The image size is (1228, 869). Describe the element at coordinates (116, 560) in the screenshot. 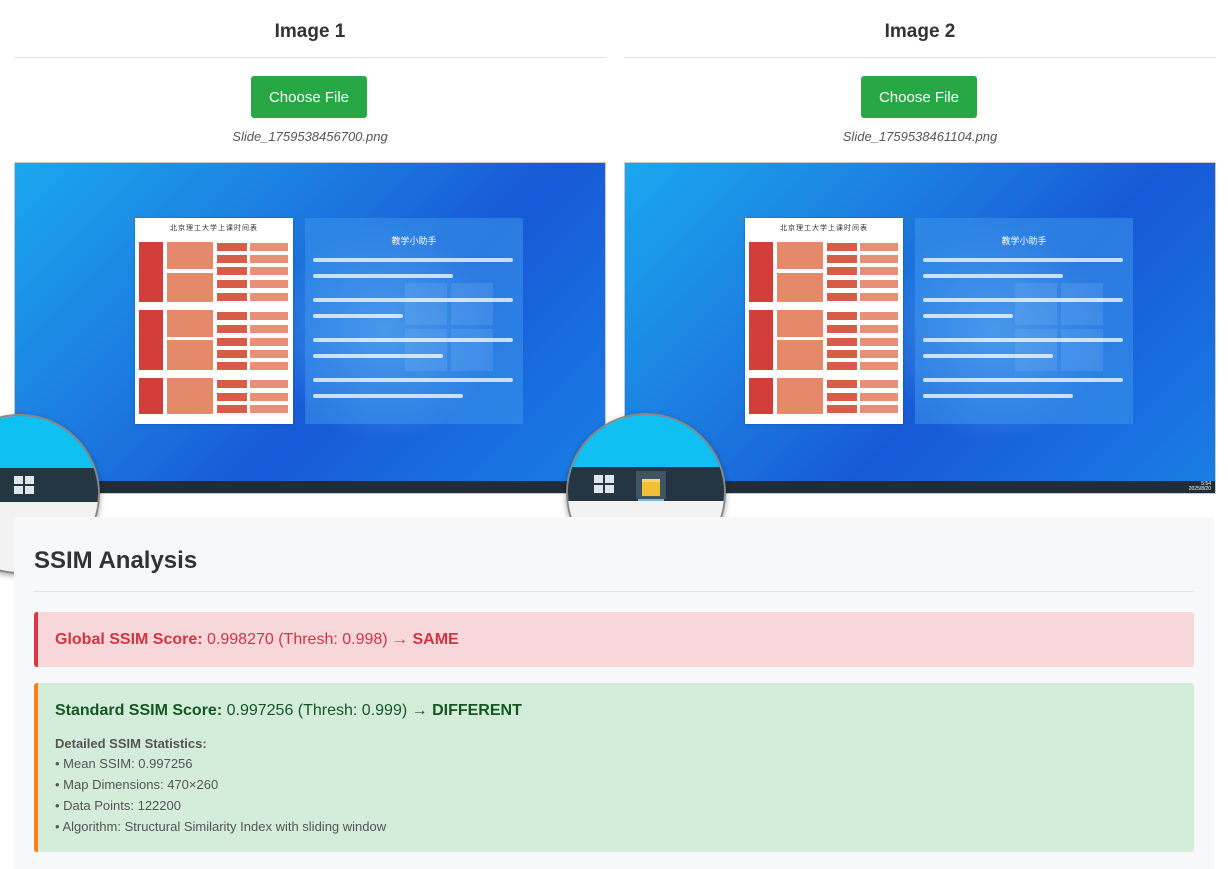

I see `analysis-title: SSIM Analysis` at that location.